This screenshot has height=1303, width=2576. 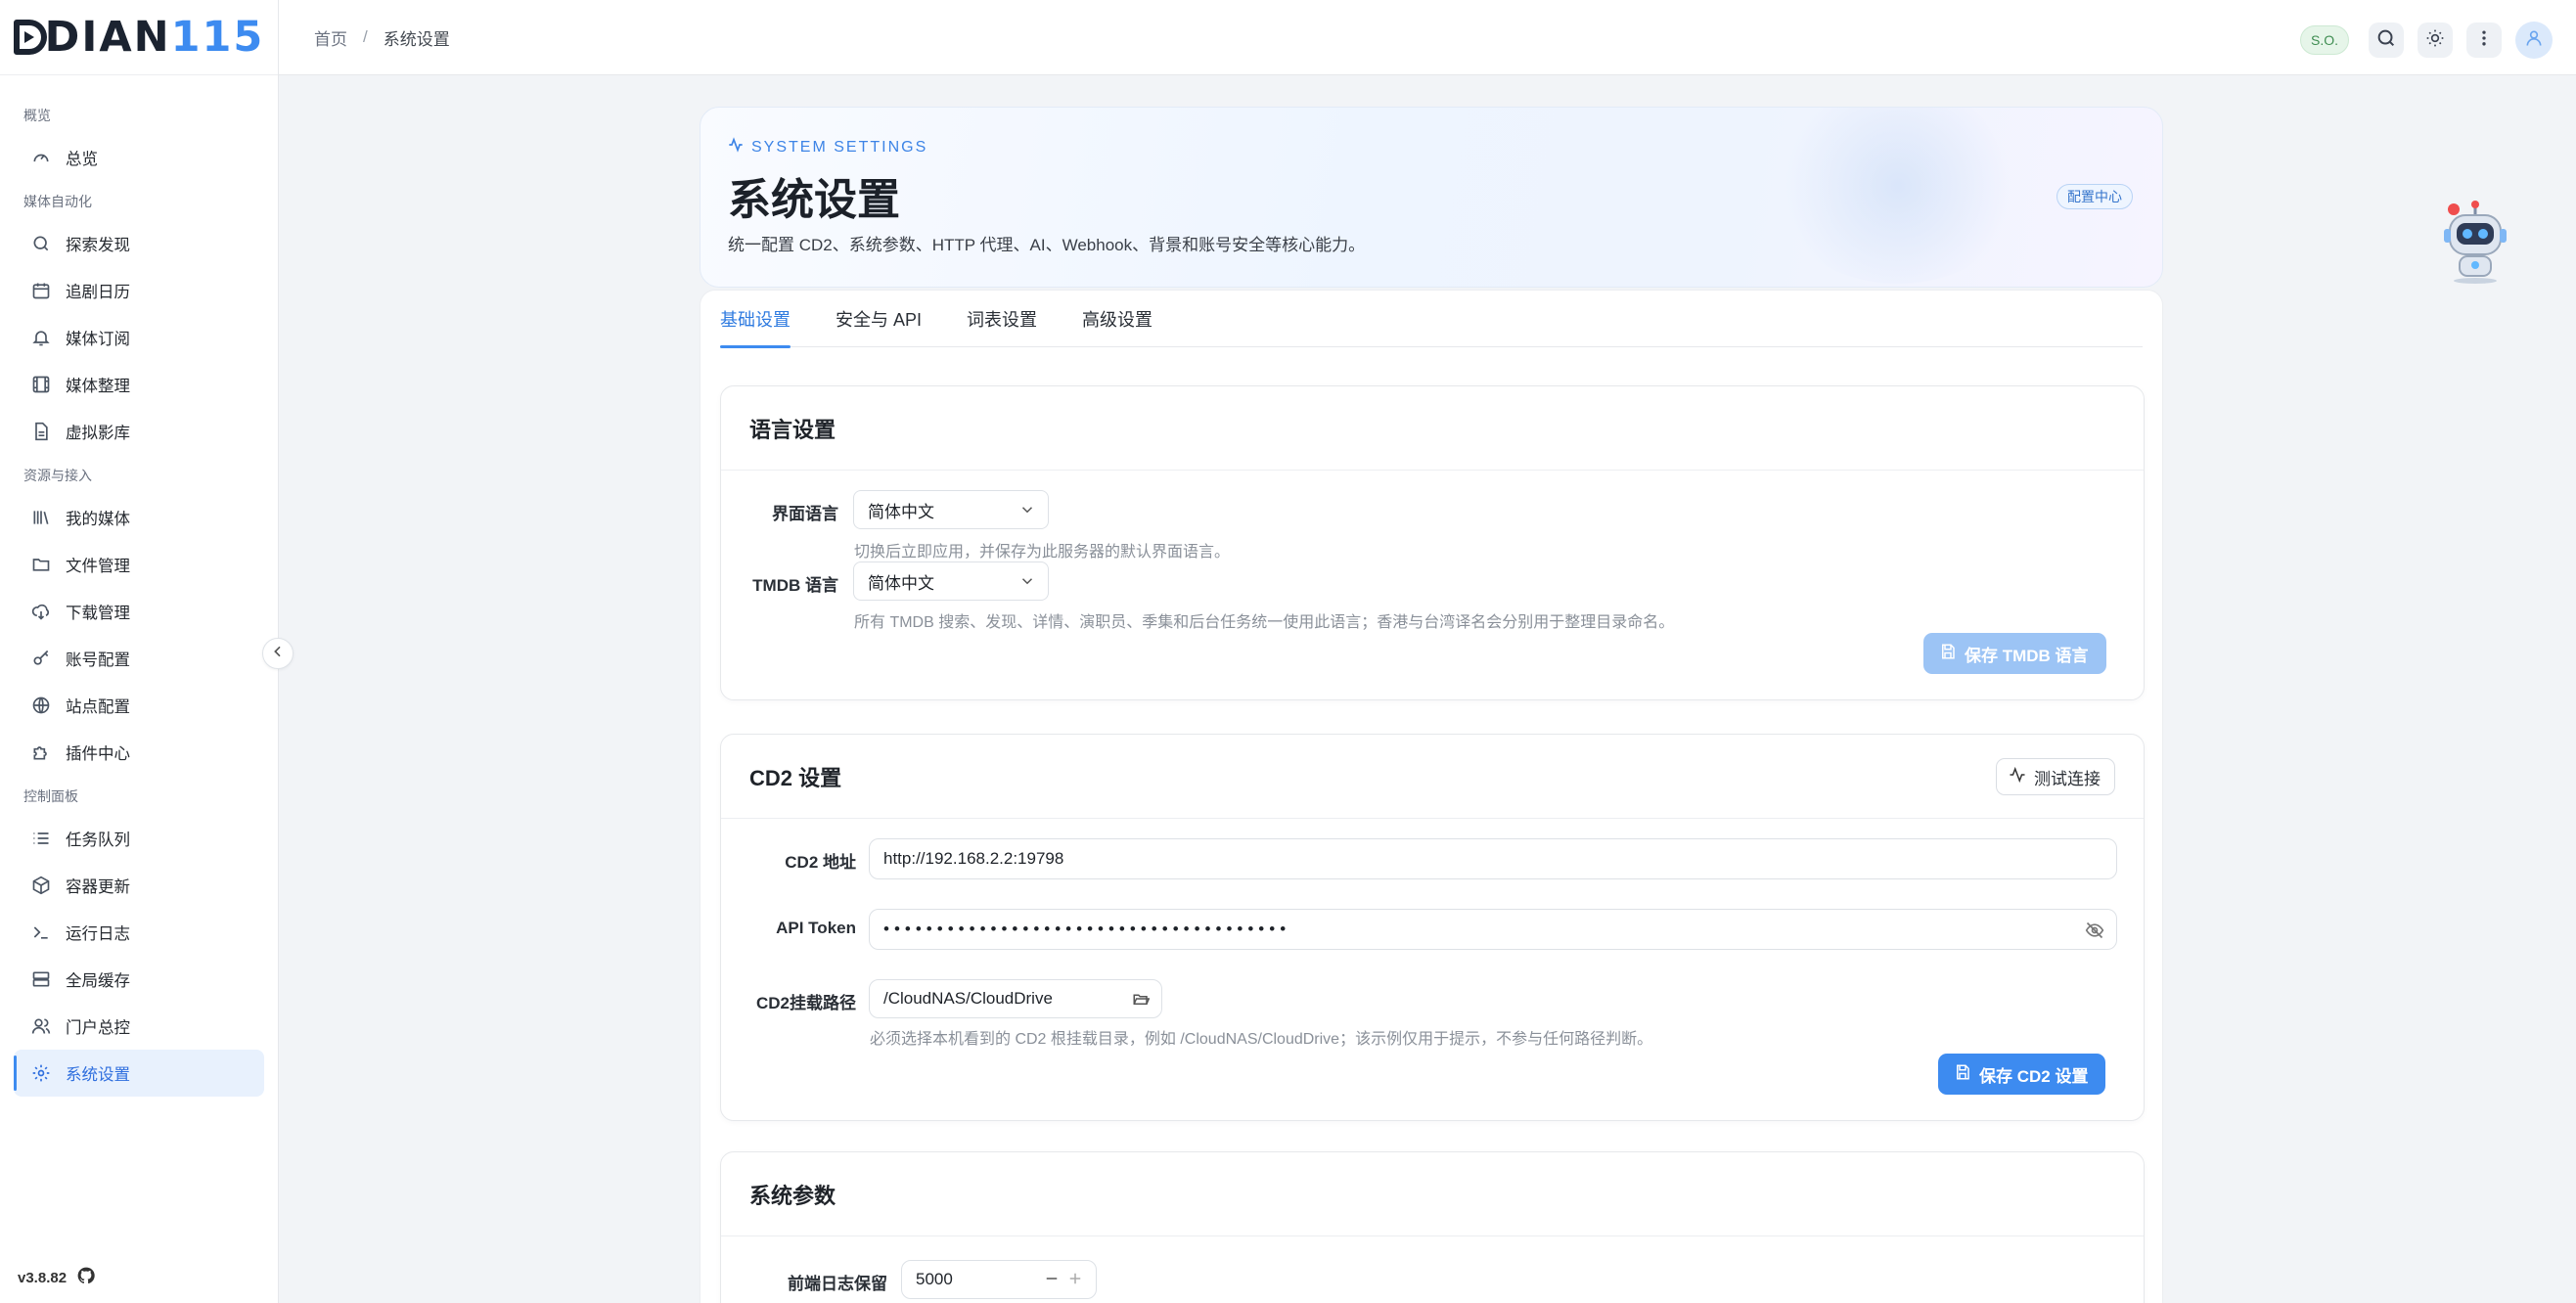 I want to click on sidebar-item-label: 总览, so click(x=82, y=160).